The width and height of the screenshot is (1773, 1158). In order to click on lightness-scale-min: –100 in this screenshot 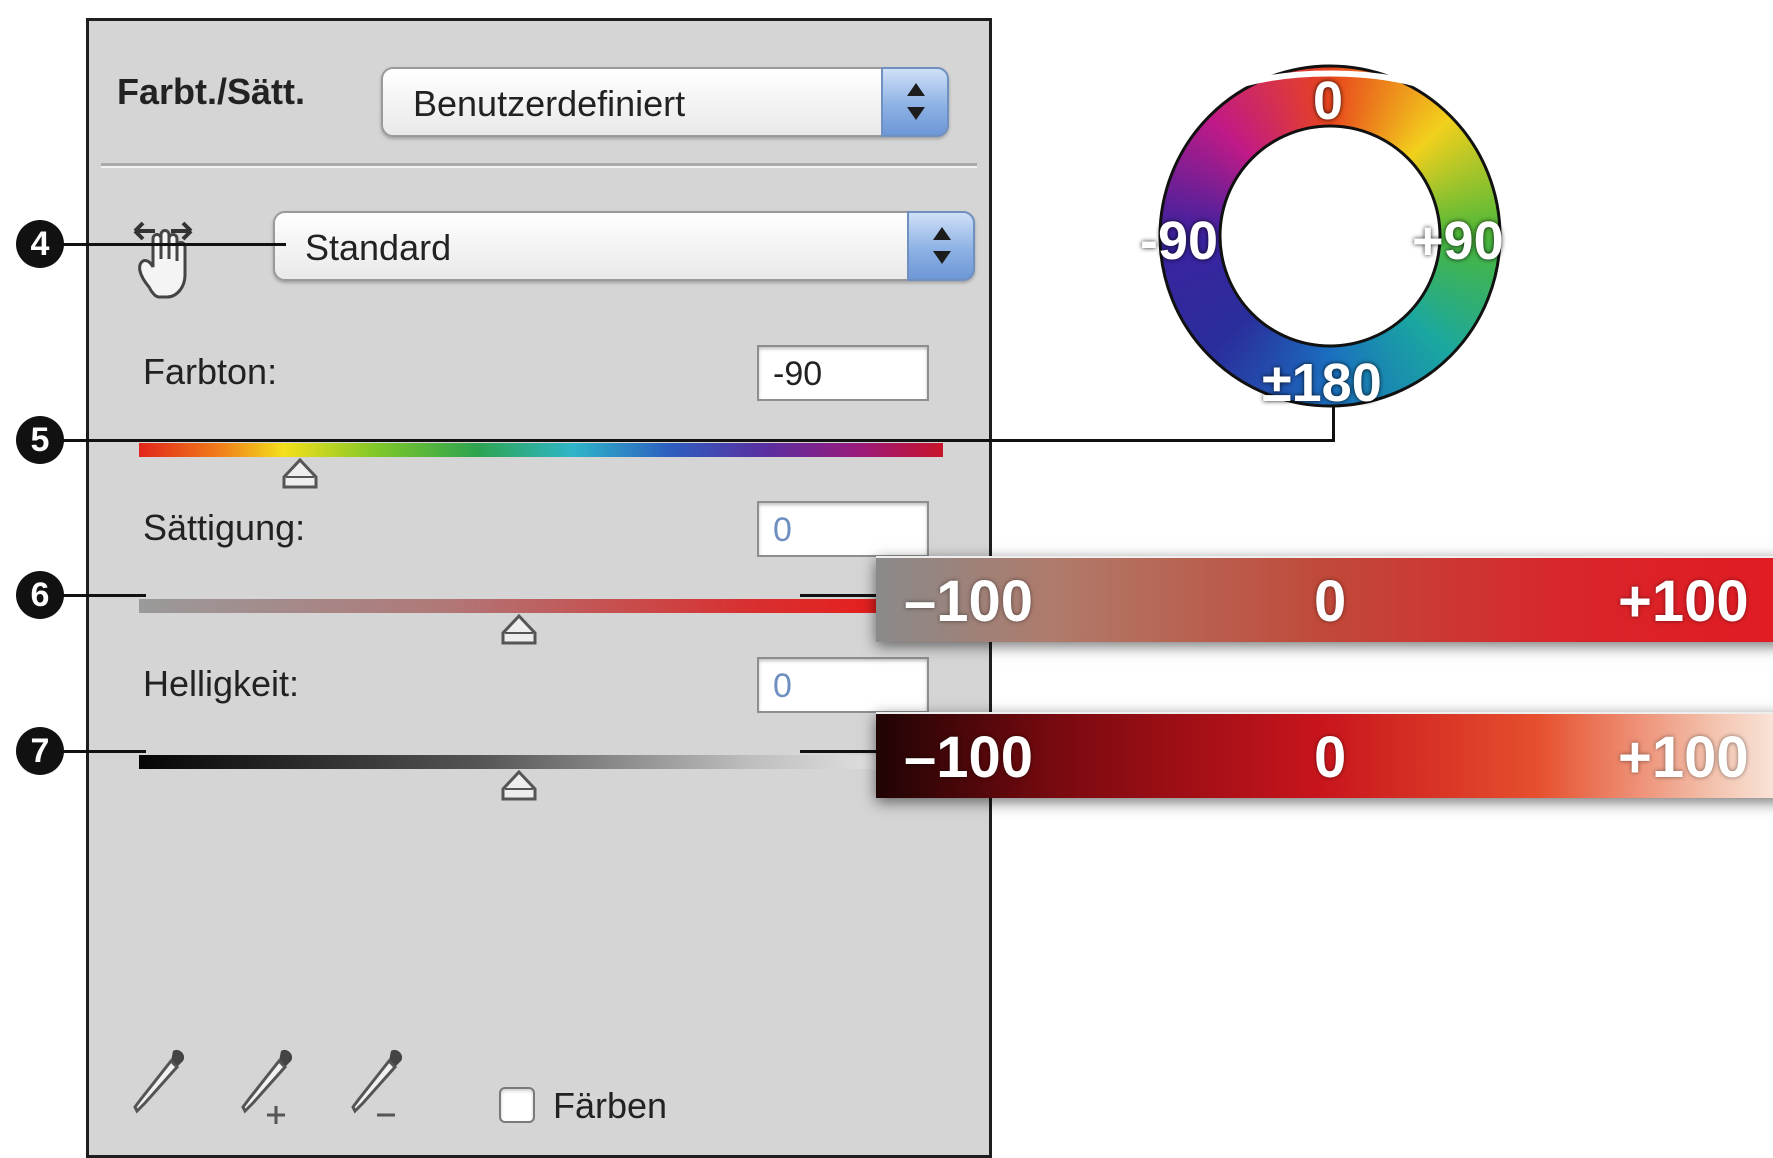, I will do `click(969, 757)`.